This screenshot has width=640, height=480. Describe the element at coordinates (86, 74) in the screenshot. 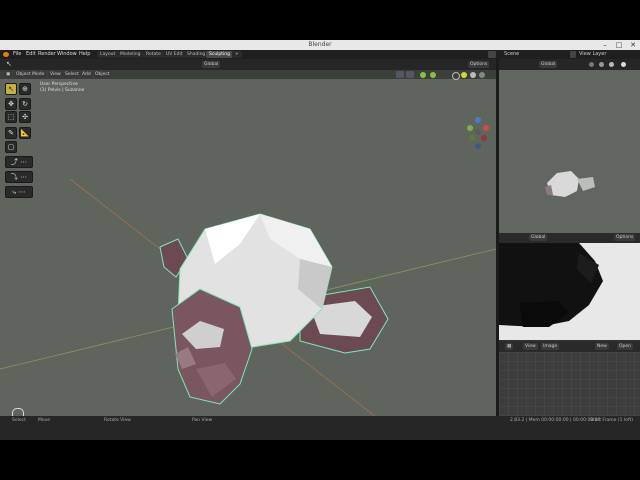

I see `viewport-menu-add: Add` at that location.